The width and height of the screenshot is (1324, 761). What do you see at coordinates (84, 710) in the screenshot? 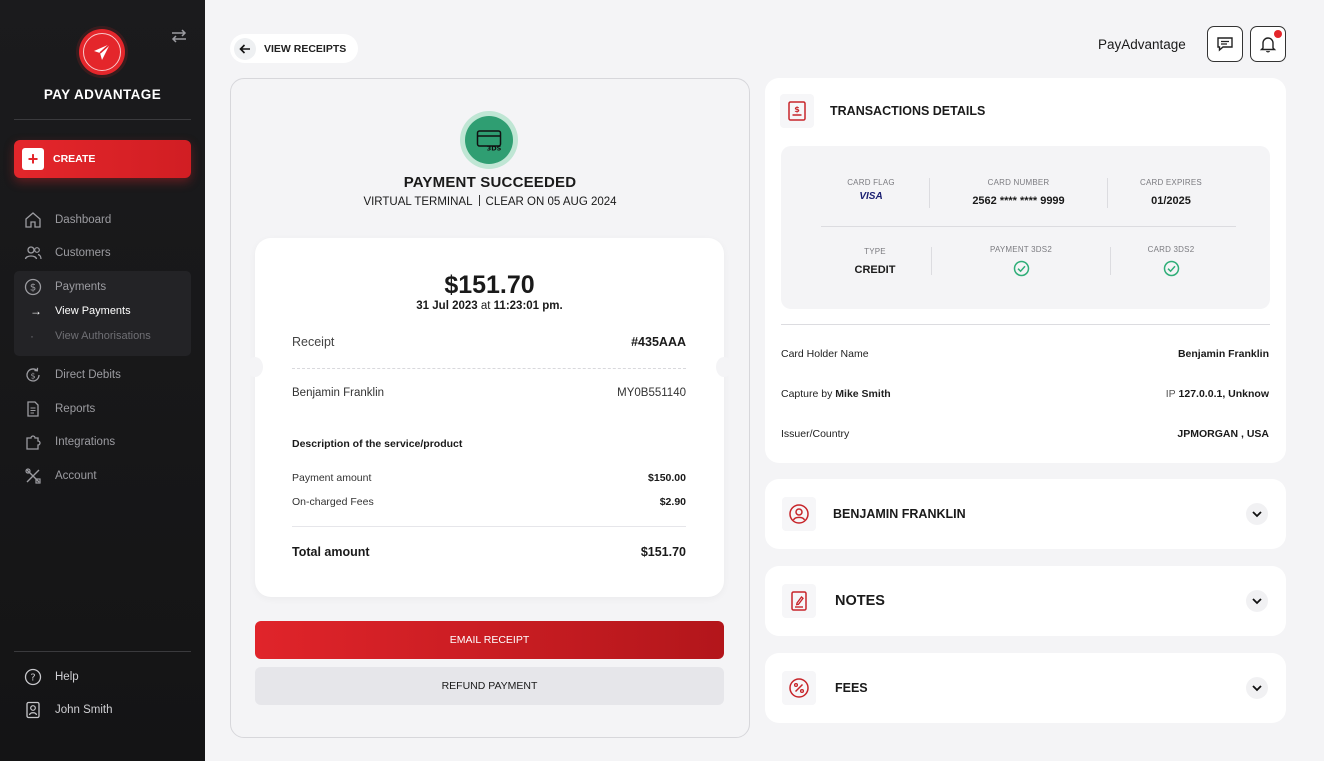
I see `sidebar-item-label: John Smith` at bounding box center [84, 710].